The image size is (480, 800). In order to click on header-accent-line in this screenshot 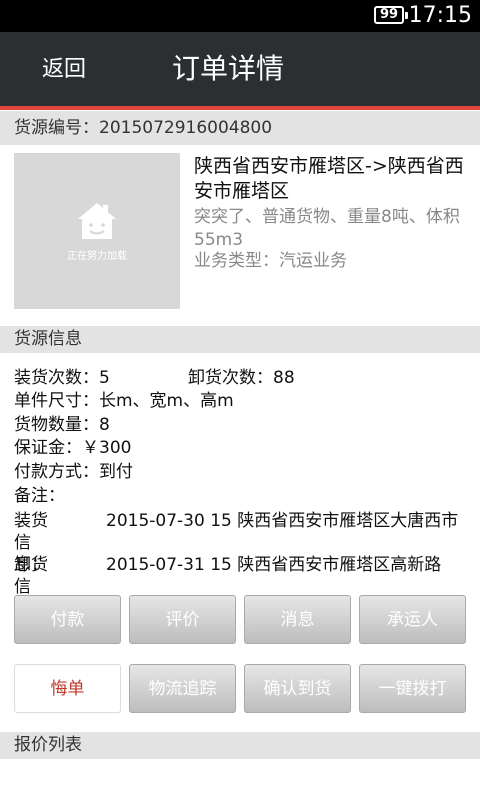, I will do `click(240, 108)`.